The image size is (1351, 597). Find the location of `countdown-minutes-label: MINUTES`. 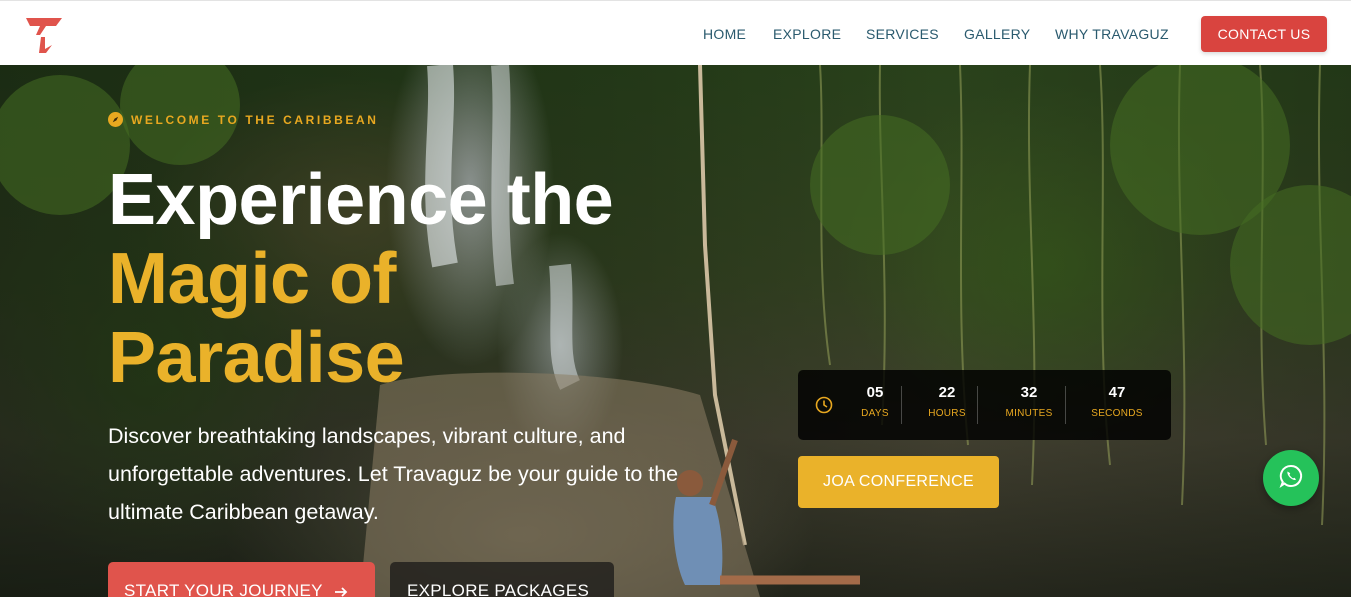

countdown-minutes-label: MINUTES is located at coordinates (1029, 413).